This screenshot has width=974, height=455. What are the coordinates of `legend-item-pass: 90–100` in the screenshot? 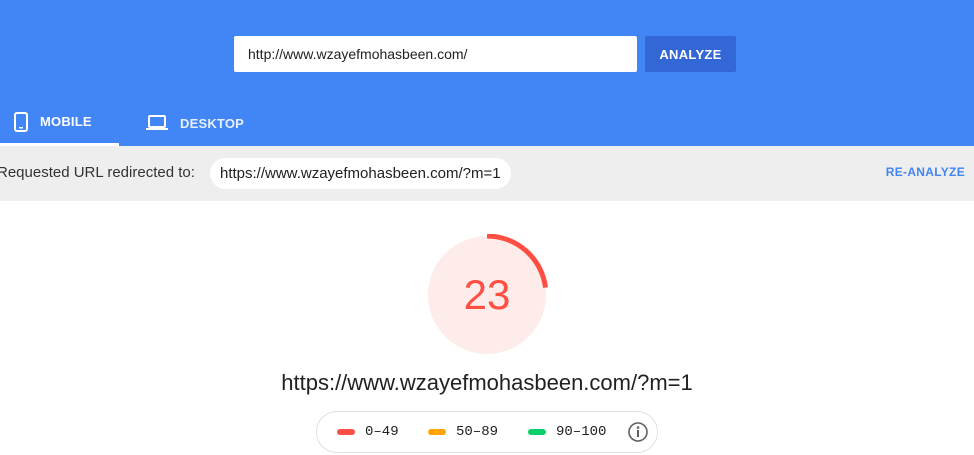 It's located at (567, 432).